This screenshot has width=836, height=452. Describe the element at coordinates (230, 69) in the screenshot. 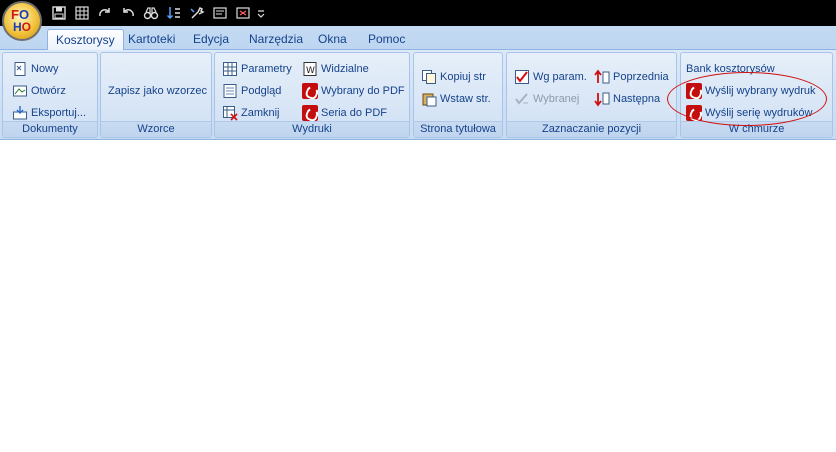

I see `parameters-icon` at that location.